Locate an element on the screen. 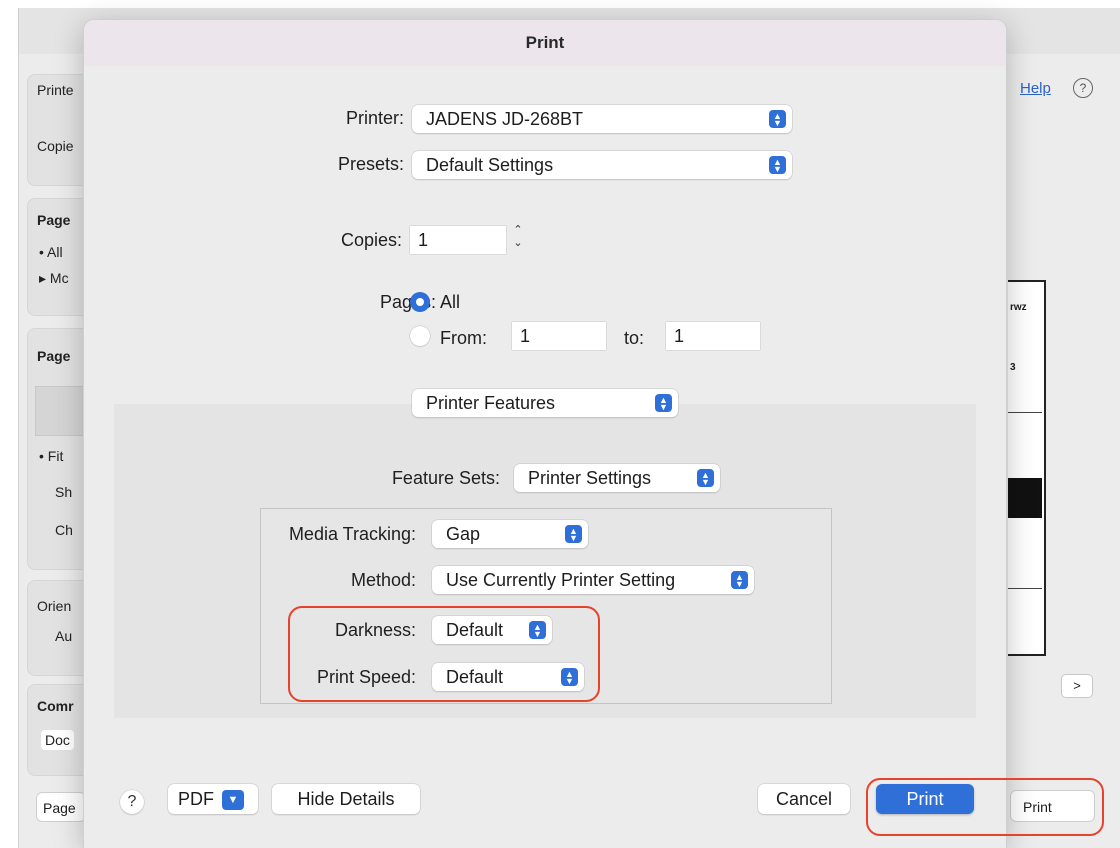  pdf-label: PDF is located at coordinates (196, 799).